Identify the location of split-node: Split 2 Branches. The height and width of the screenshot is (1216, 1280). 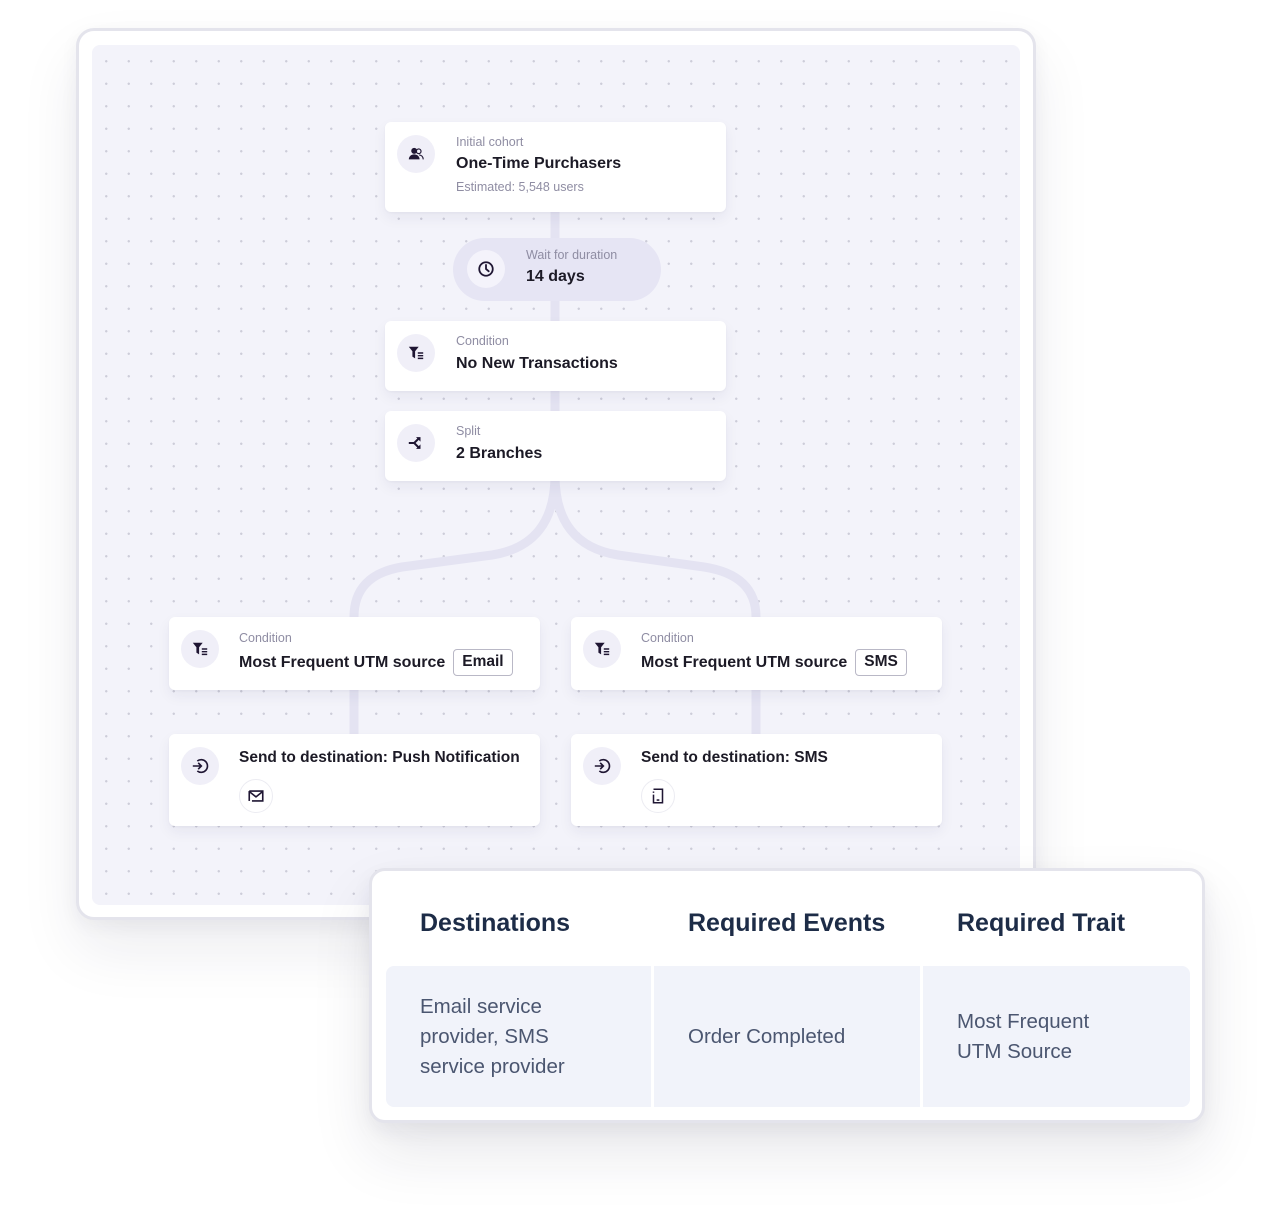
(555, 446).